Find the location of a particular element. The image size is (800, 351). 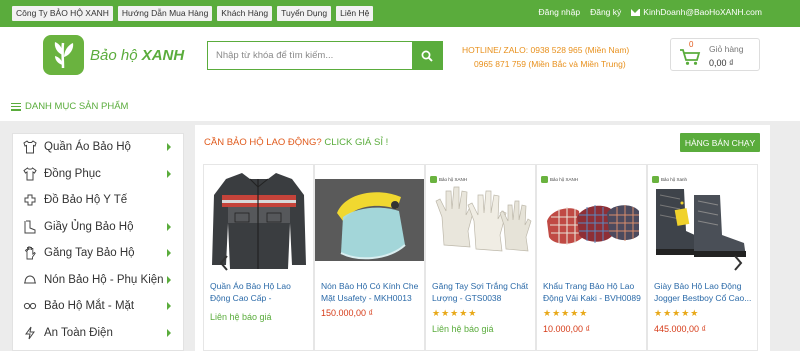

sidebar-item-label: Đồng Phục is located at coordinates (72, 173).